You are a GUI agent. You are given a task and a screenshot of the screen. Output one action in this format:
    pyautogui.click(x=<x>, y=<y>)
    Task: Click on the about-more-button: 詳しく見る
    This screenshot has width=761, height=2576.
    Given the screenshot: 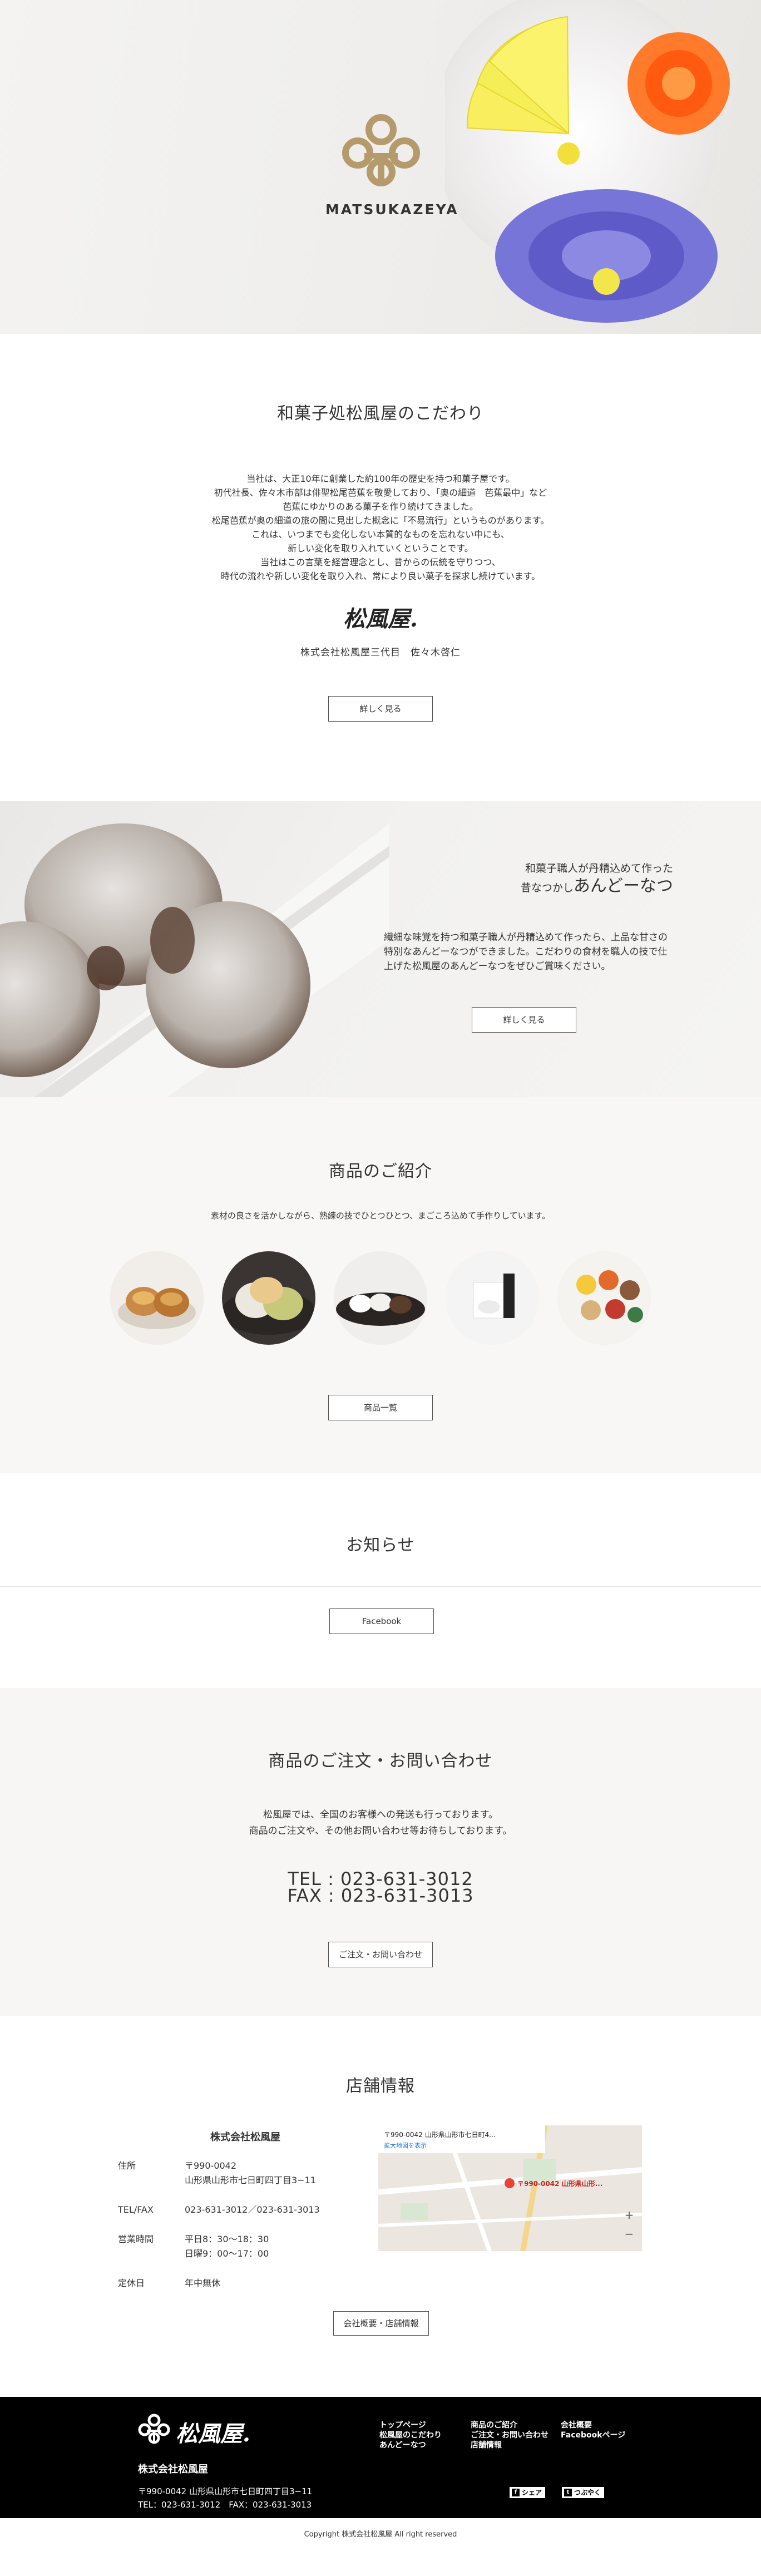 What is the action you would take?
    pyautogui.click(x=381, y=709)
    